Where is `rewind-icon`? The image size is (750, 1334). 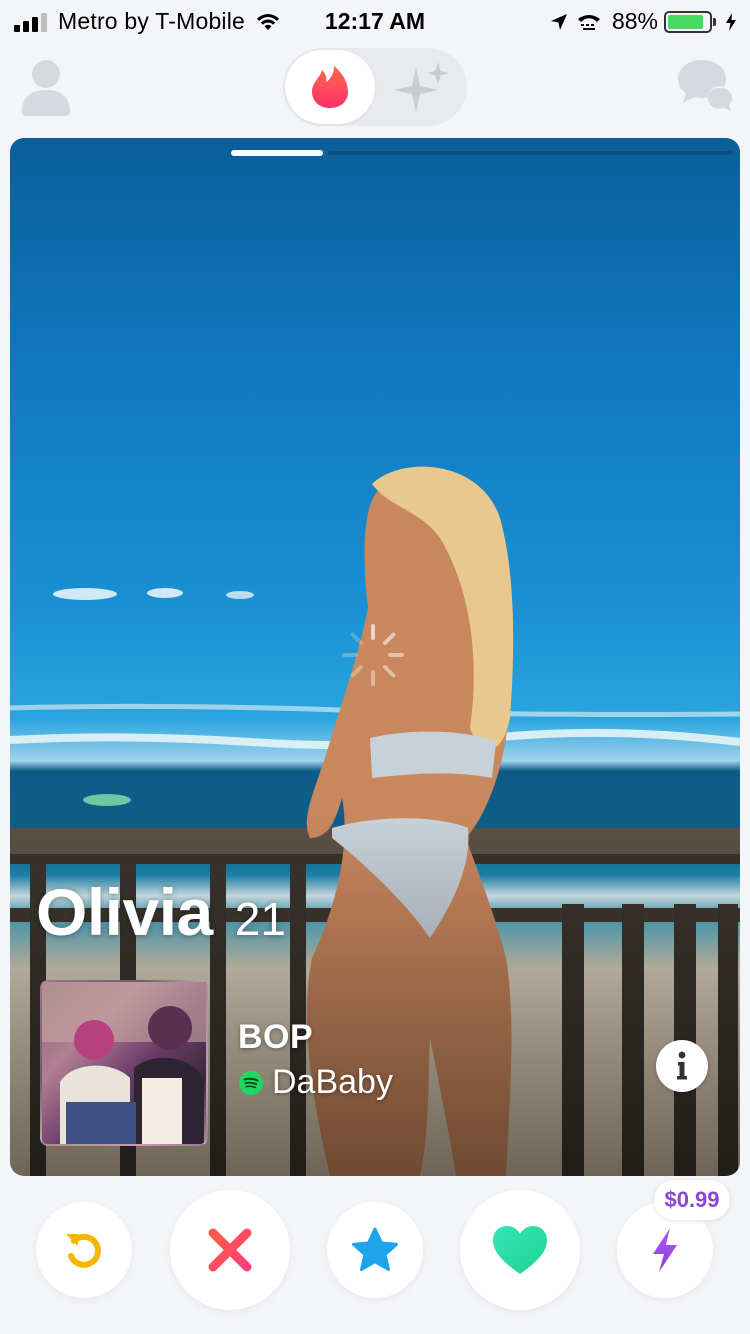
rewind-icon is located at coordinates (83, 1250).